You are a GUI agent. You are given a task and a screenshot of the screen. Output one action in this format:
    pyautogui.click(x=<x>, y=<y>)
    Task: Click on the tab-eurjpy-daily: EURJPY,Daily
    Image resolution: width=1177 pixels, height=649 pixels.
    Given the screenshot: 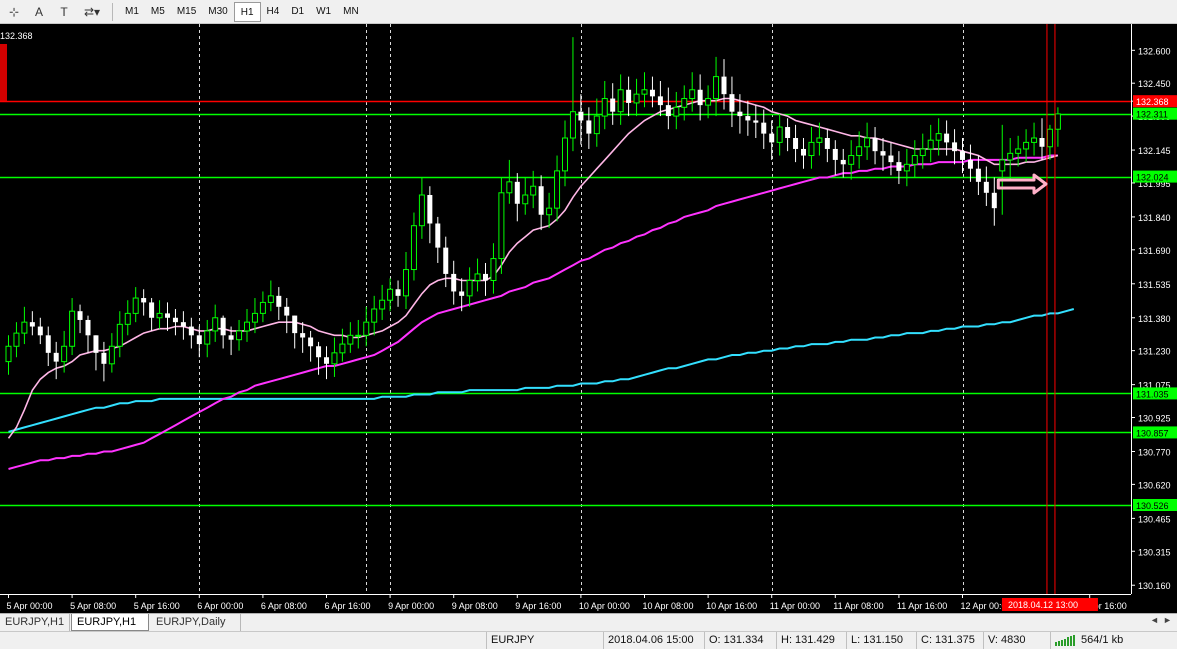 What is the action you would take?
    pyautogui.click(x=196, y=622)
    